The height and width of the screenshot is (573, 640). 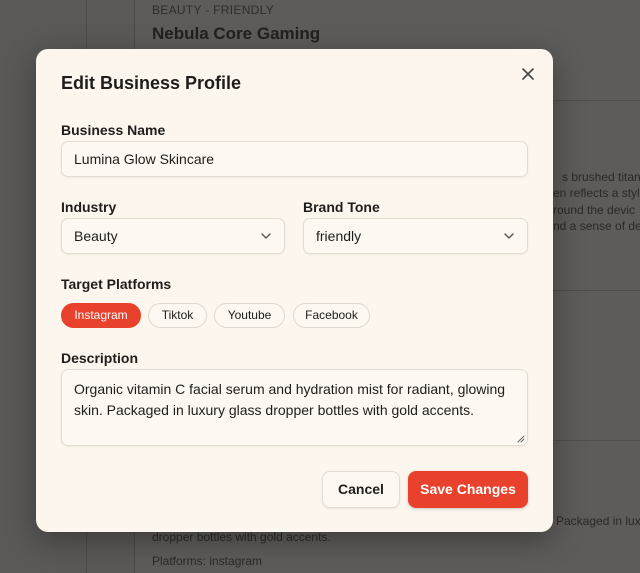 What do you see at coordinates (341, 207) in the screenshot?
I see `brand-tone-label: Brand Tone` at bounding box center [341, 207].